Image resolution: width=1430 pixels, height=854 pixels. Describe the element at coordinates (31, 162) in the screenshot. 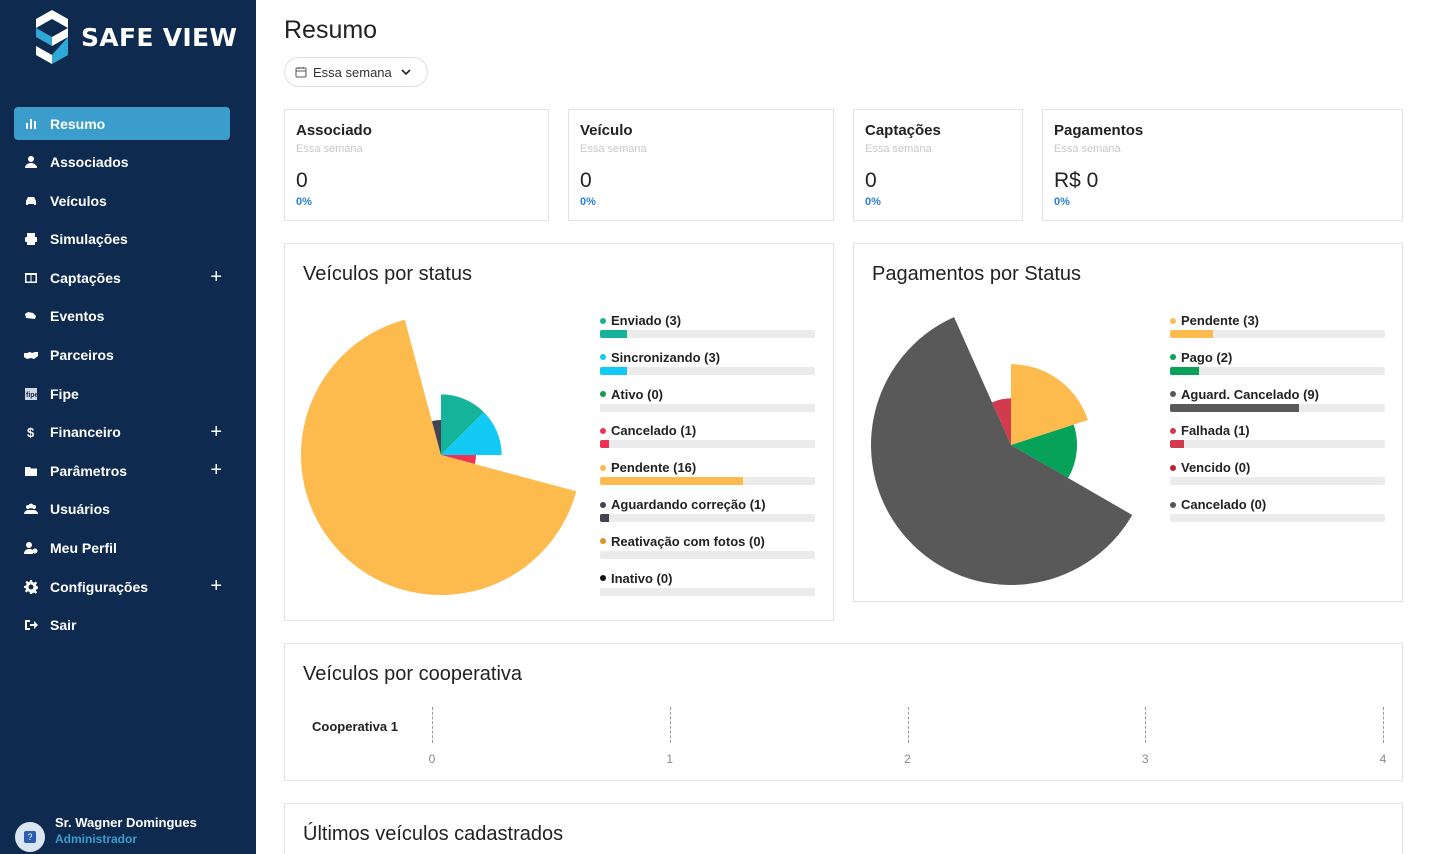

I see `user-icon` at that location.